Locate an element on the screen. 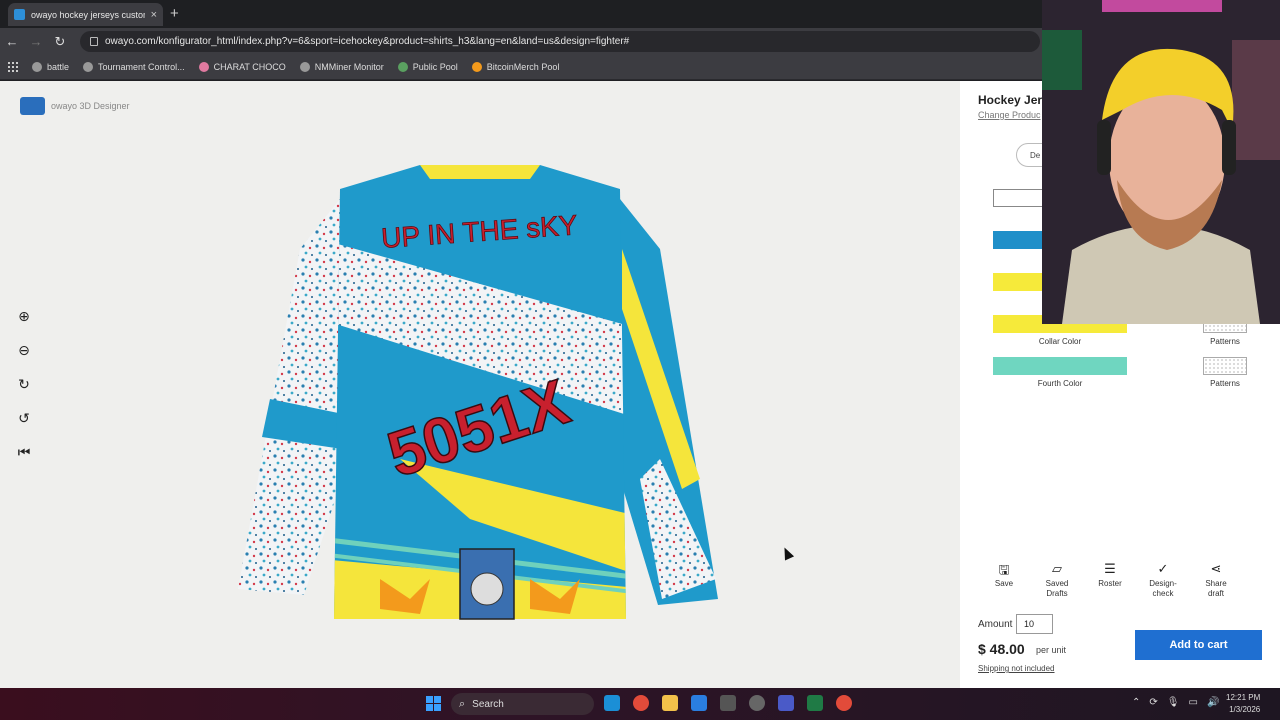 The width and height of the screenshot is (1280, 720). chrome-icon is located at coordinates (641, 703).